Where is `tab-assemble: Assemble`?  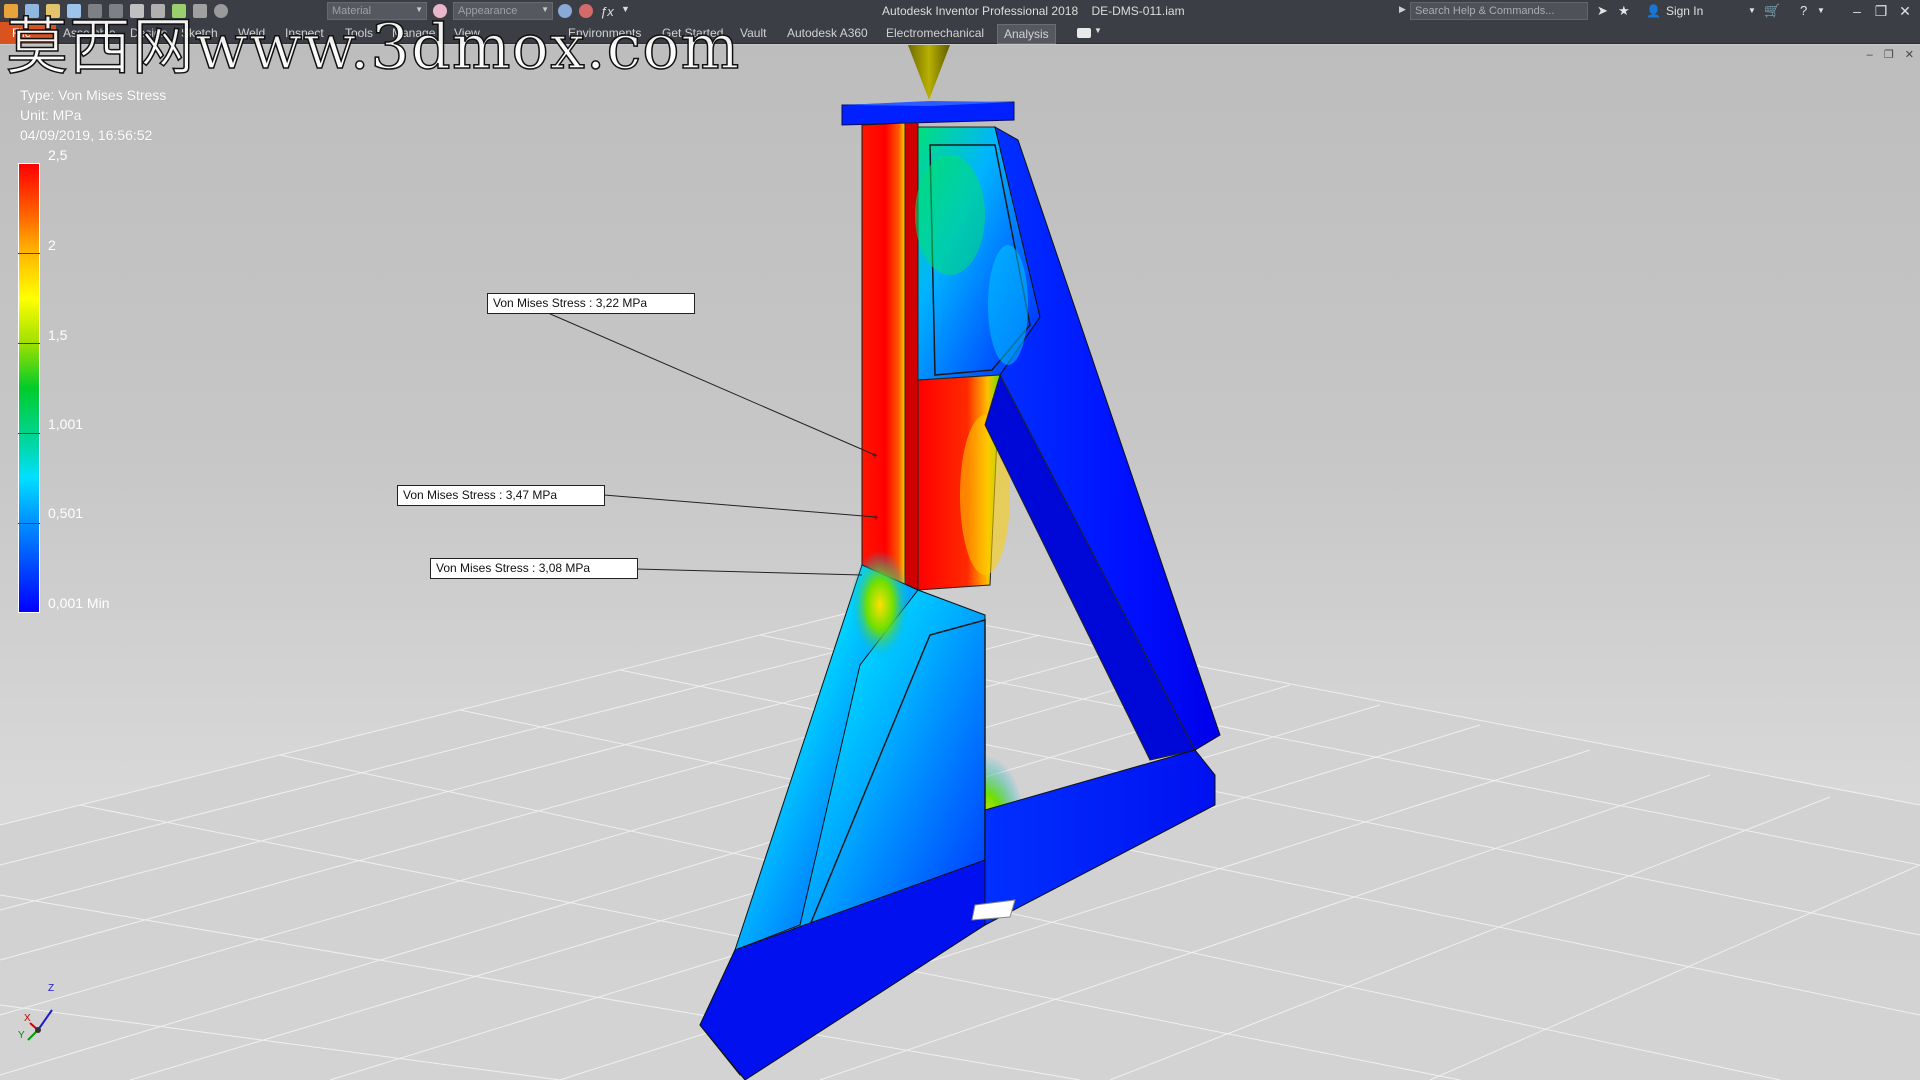 tab-assemble: Assemble is located at coordinates (89, 33).